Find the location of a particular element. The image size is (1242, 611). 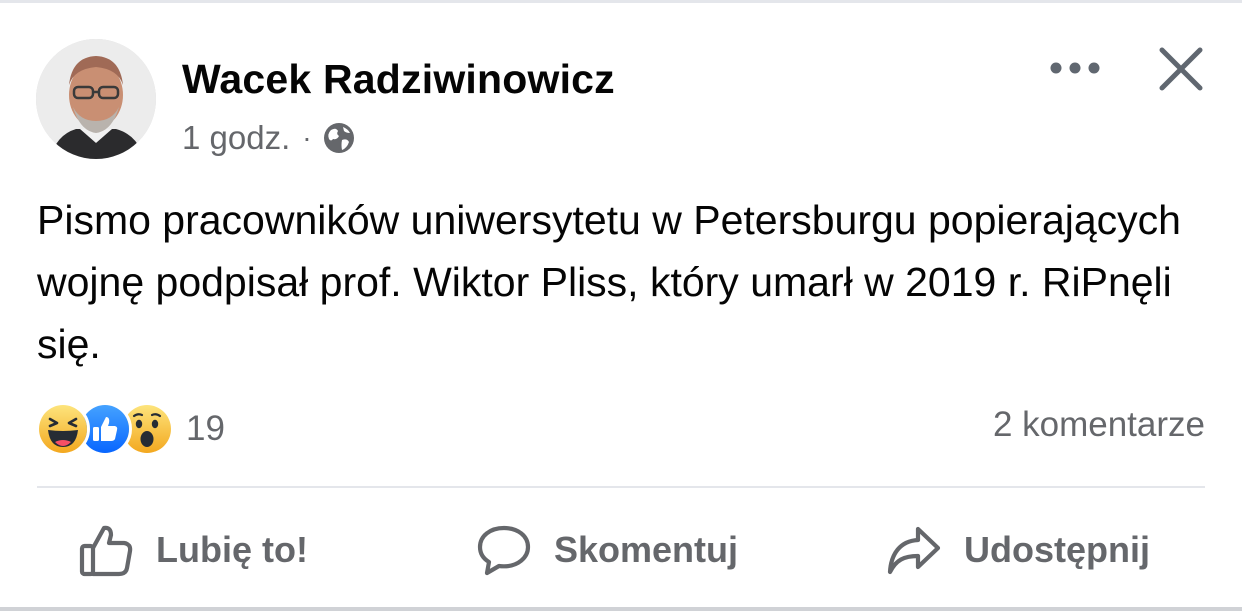

reactions-summary: 19 is located at coordinates (130, 429).